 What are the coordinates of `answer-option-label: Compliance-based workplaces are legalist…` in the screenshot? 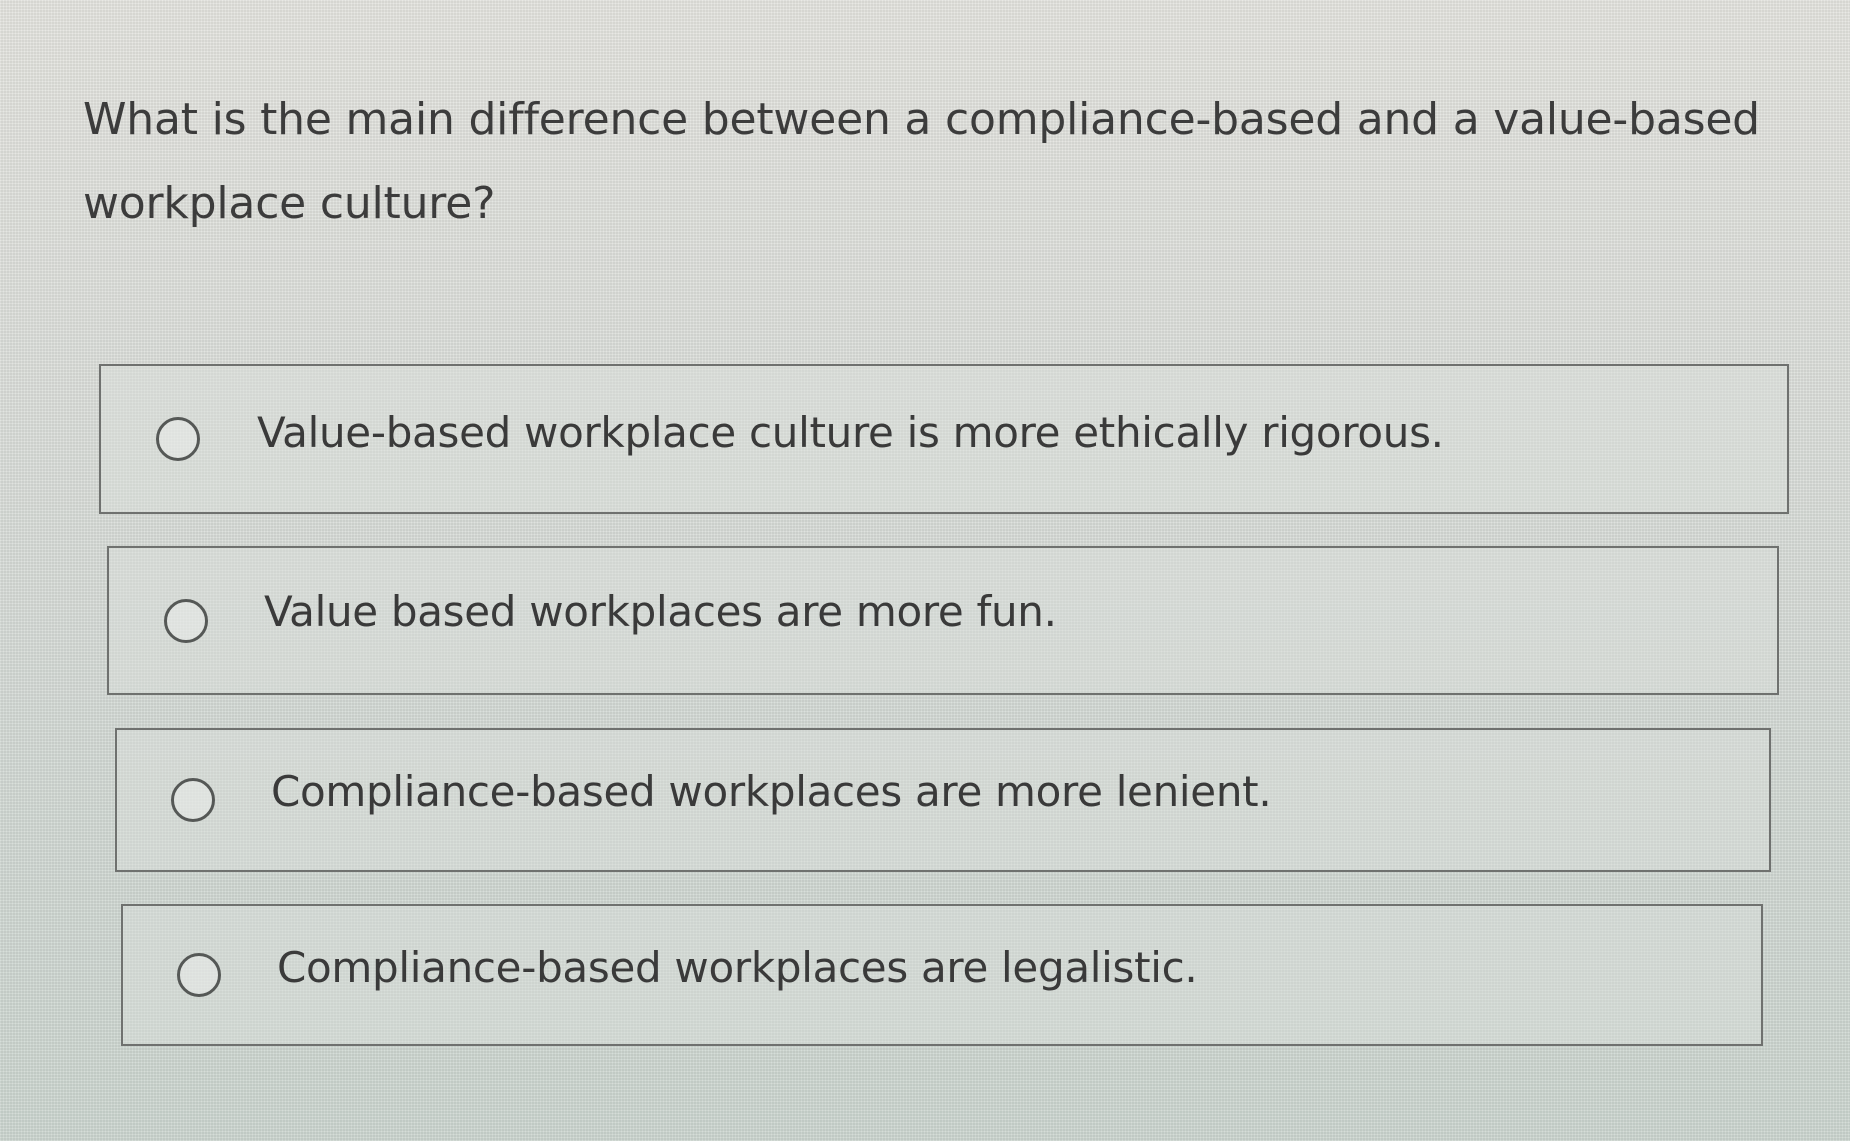 It's located at (737, 968).